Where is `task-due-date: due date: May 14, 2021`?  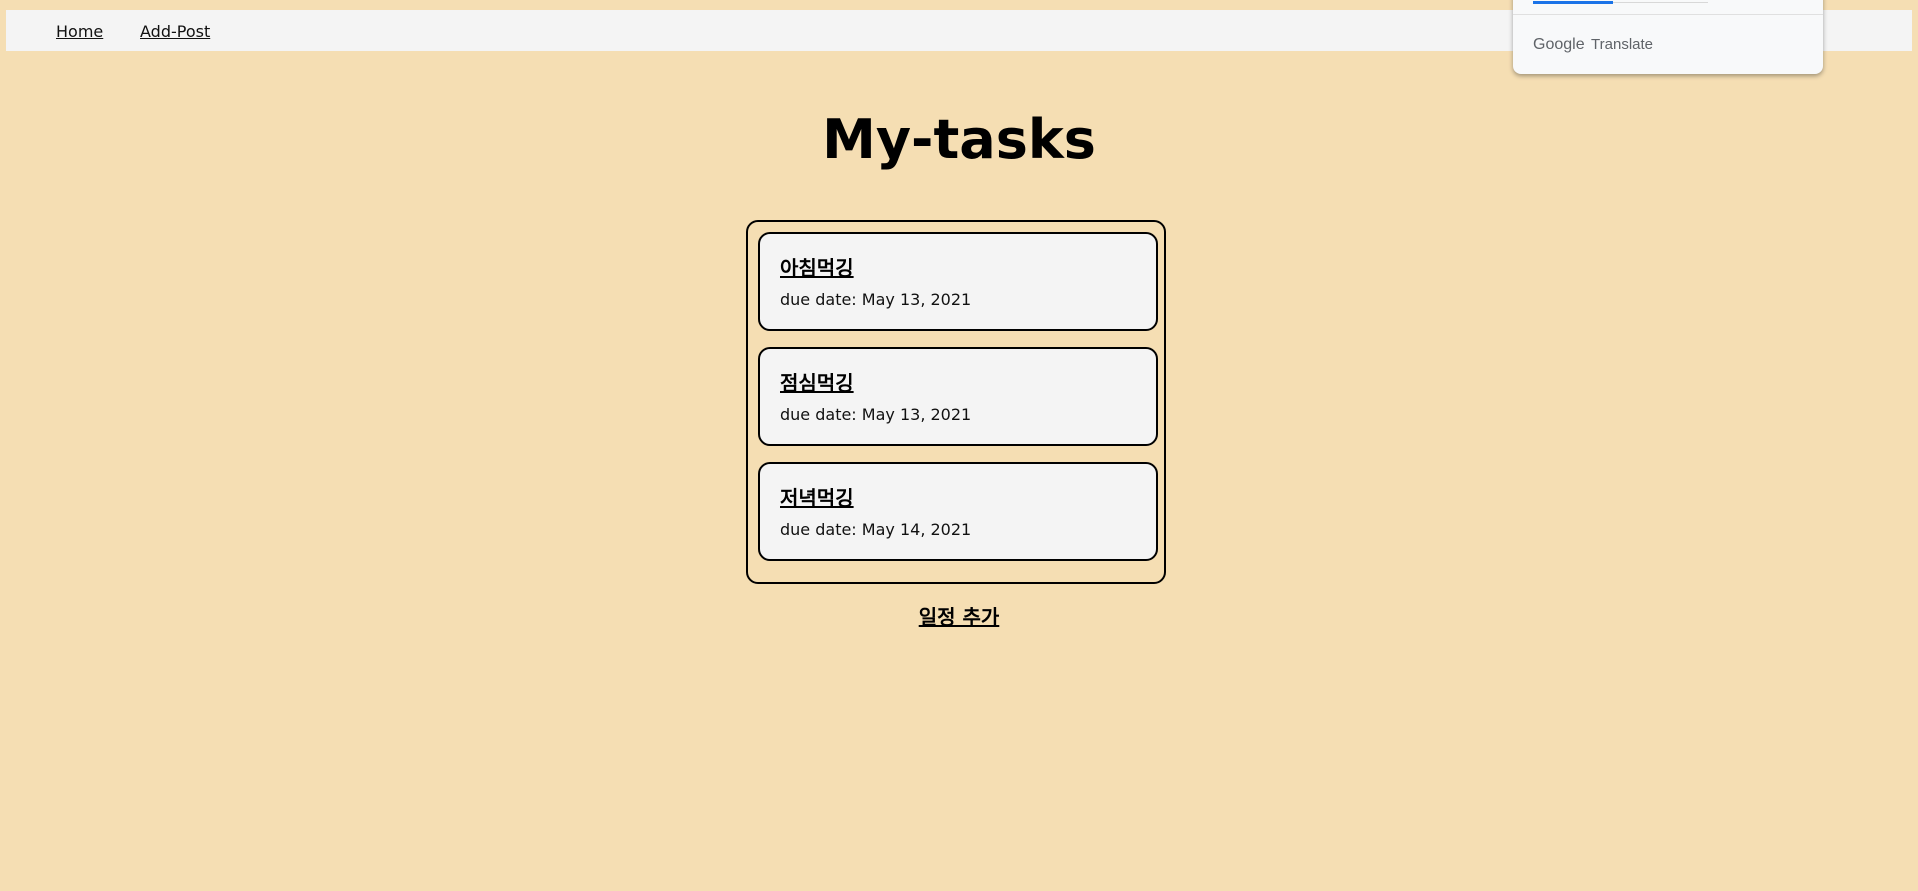
task-due-date: due date: May 14, 2021 is located at coordinates (875, 529).